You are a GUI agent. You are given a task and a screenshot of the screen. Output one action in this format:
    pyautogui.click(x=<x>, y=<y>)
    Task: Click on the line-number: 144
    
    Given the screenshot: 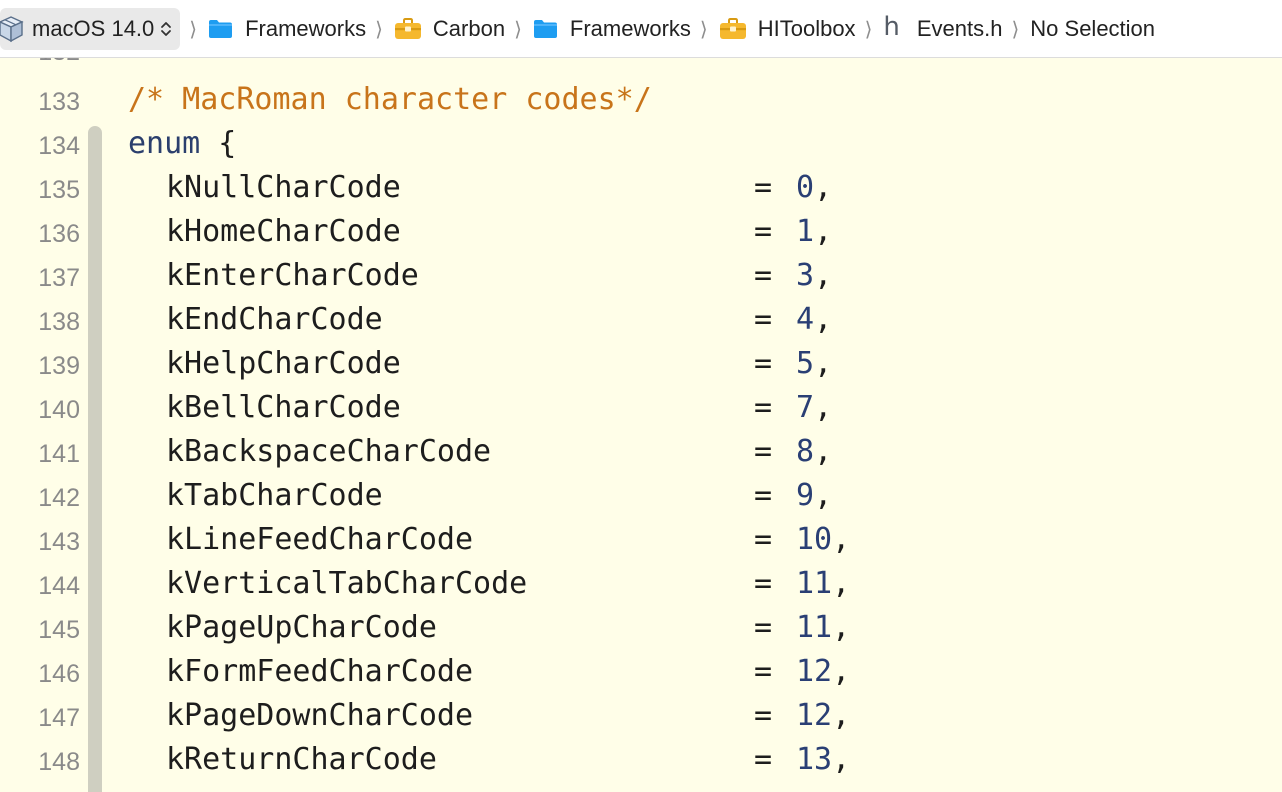 What is the action you would take?
    pyautogui.click(x=59, y=586)
    